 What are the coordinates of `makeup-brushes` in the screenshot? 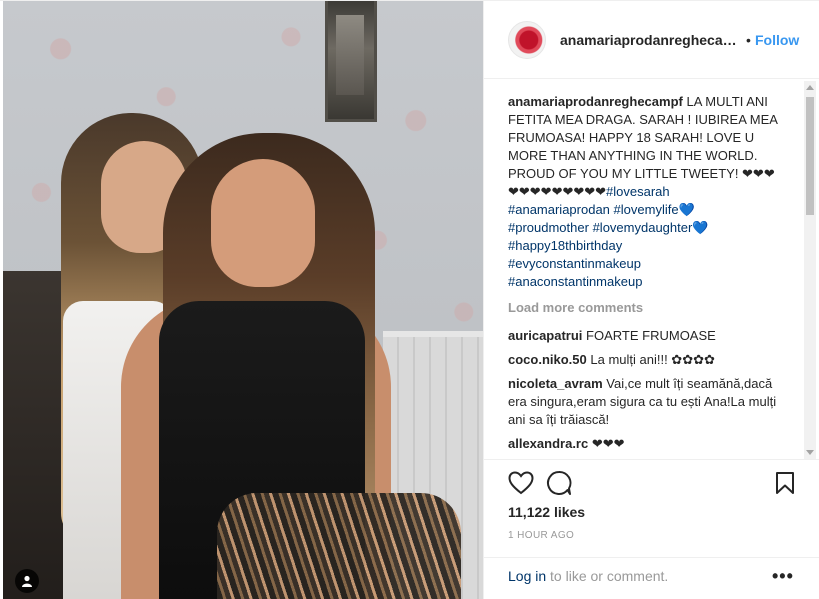 It's located at (339, 546).